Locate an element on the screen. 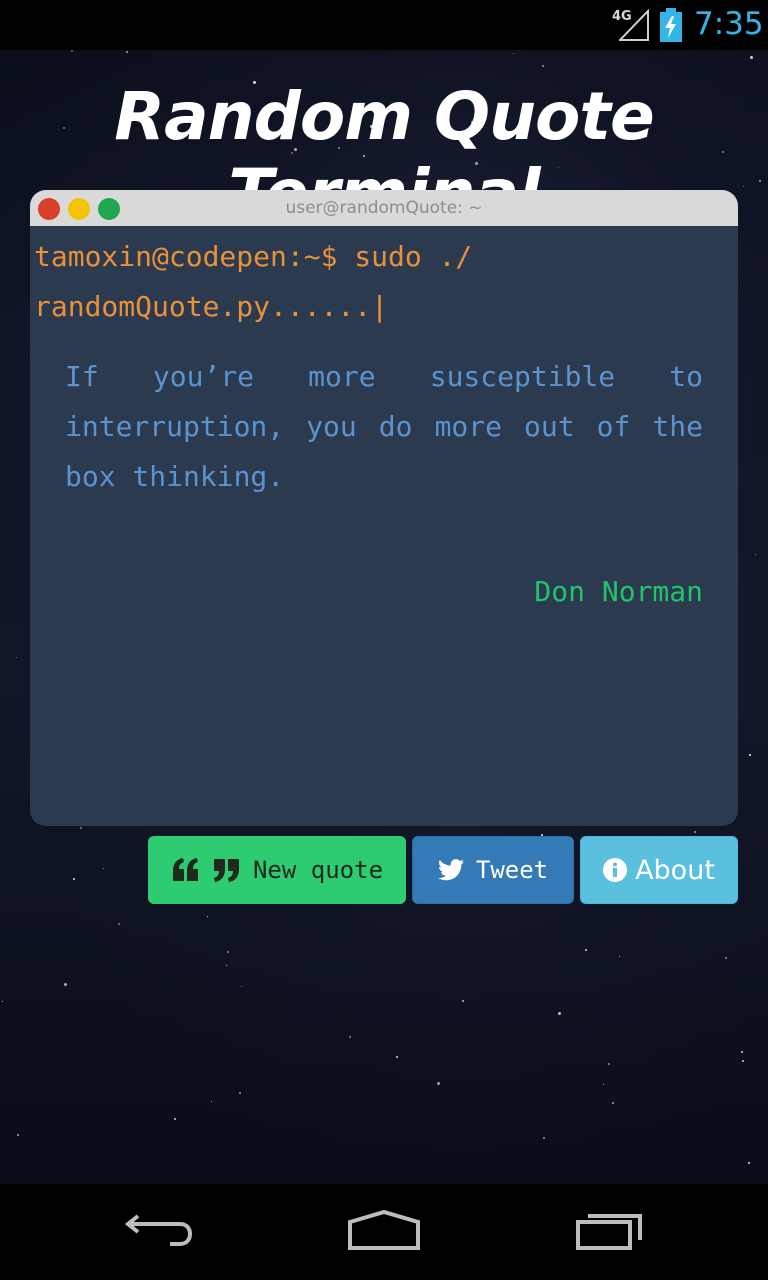  tweet-button: Tweet is located at coordinates (493, 870).